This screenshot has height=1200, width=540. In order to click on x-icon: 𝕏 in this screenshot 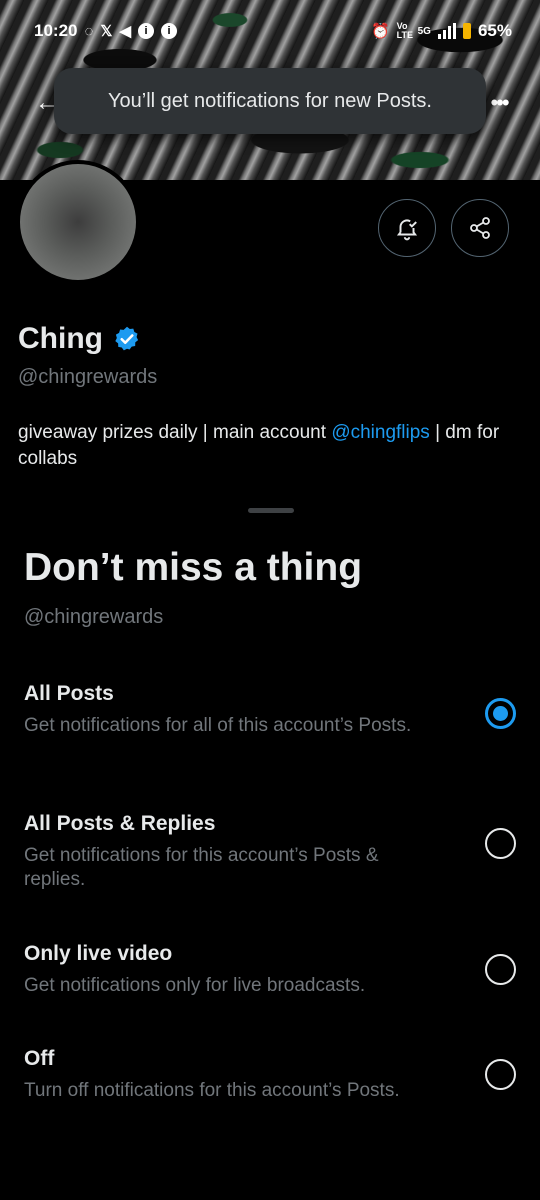, I will do `click(106, 31)`.